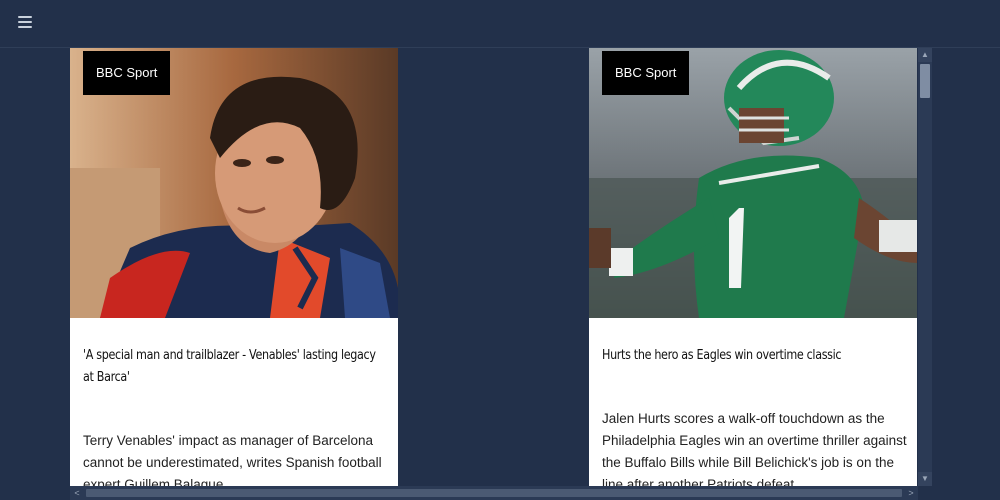 This screenshot has width=1000, height=500. I want to click on scroll-up-arrow-icon: ▲, so click(925, 55).